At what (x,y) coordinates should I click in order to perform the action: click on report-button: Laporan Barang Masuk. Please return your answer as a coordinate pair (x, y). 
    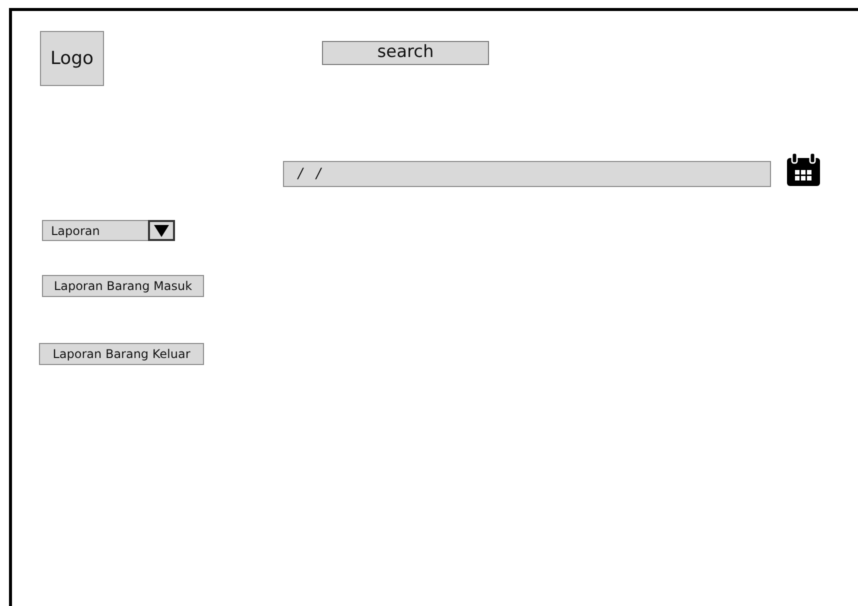
    Looking at the image, I should click on (123, 286).